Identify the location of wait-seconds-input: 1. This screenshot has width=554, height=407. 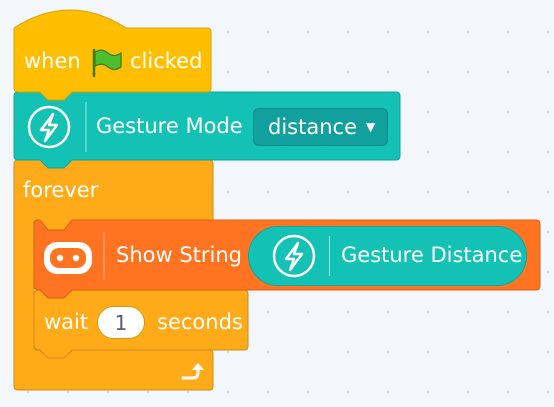
(121, 322).